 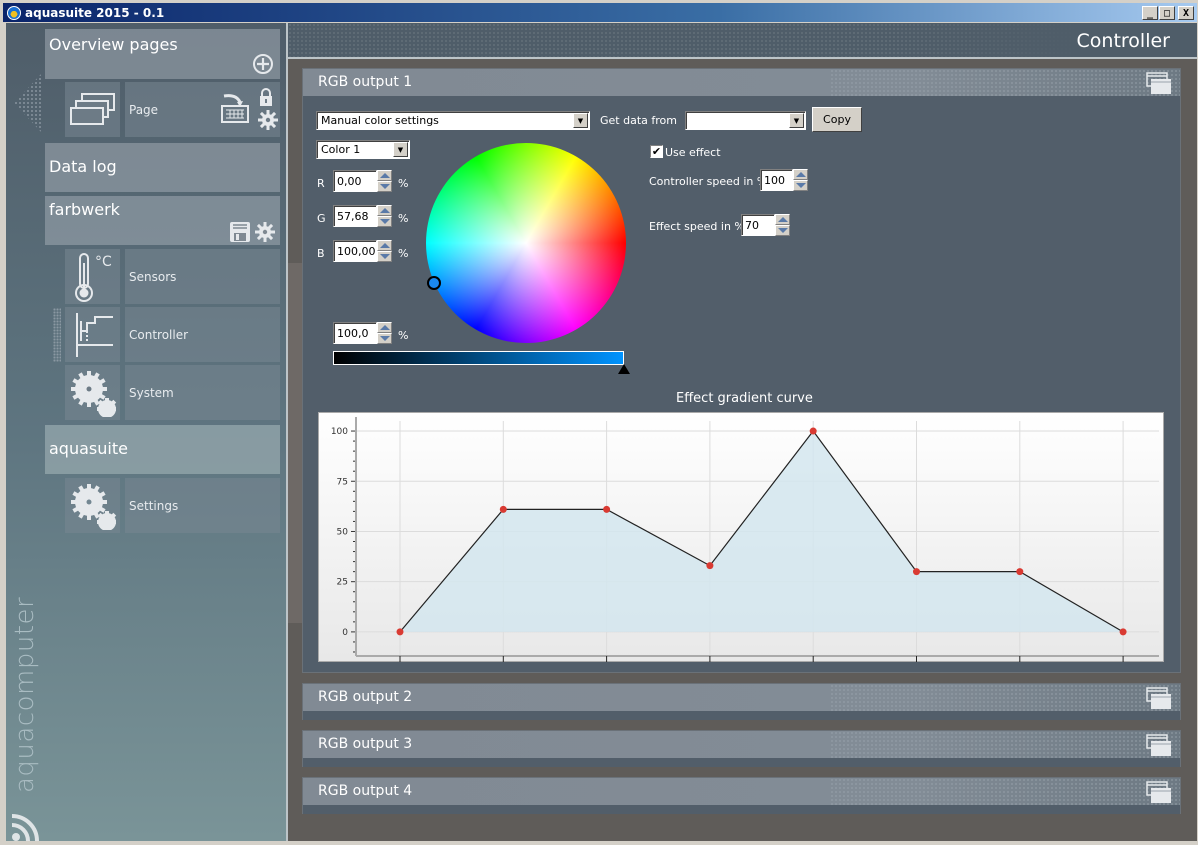 I want to click on controller-curve-icon, so click(x=94, y=334).